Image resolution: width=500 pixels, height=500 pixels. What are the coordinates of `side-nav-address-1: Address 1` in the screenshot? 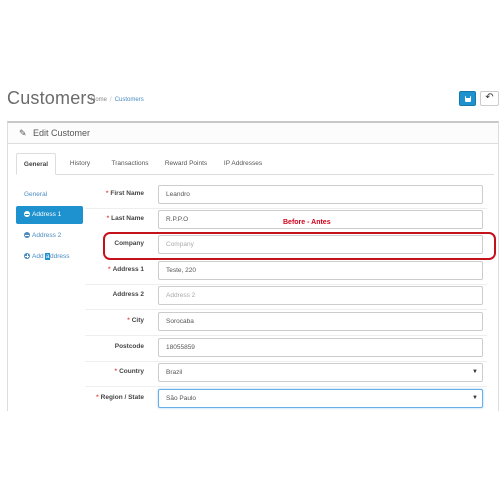 It's located at (49, 215).